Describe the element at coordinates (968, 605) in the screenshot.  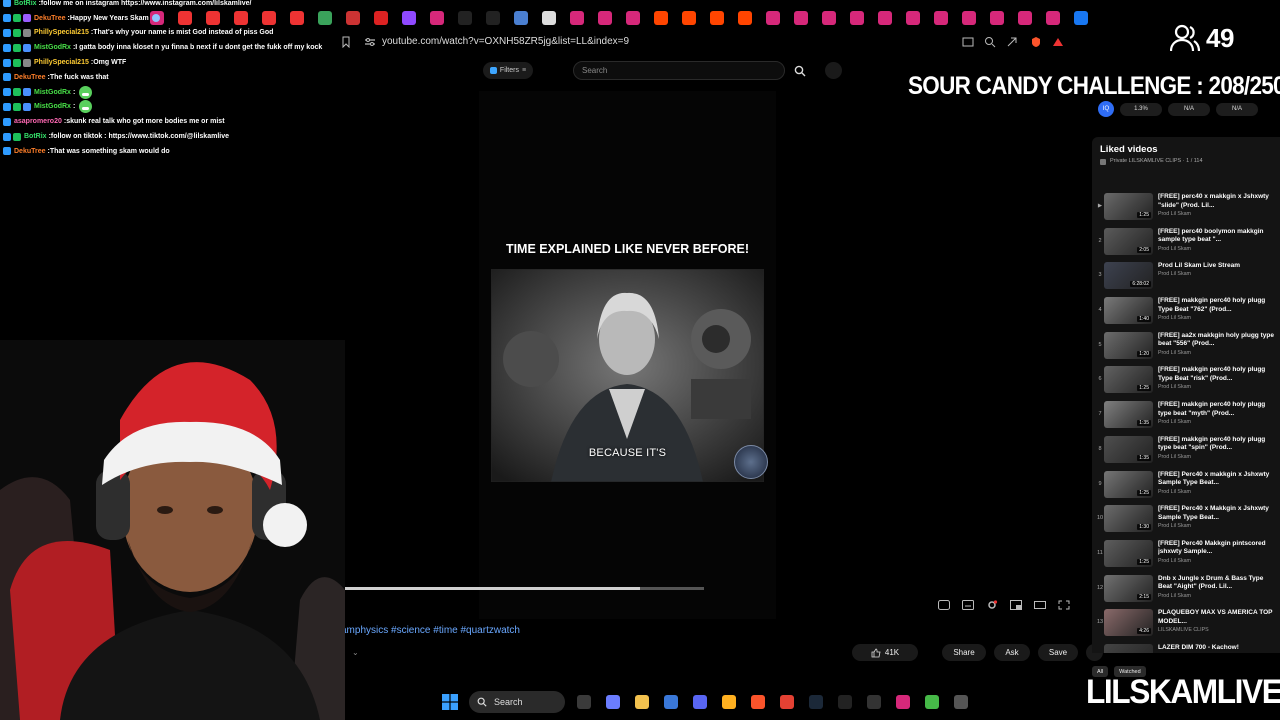
I see `captions-icon` at that location.